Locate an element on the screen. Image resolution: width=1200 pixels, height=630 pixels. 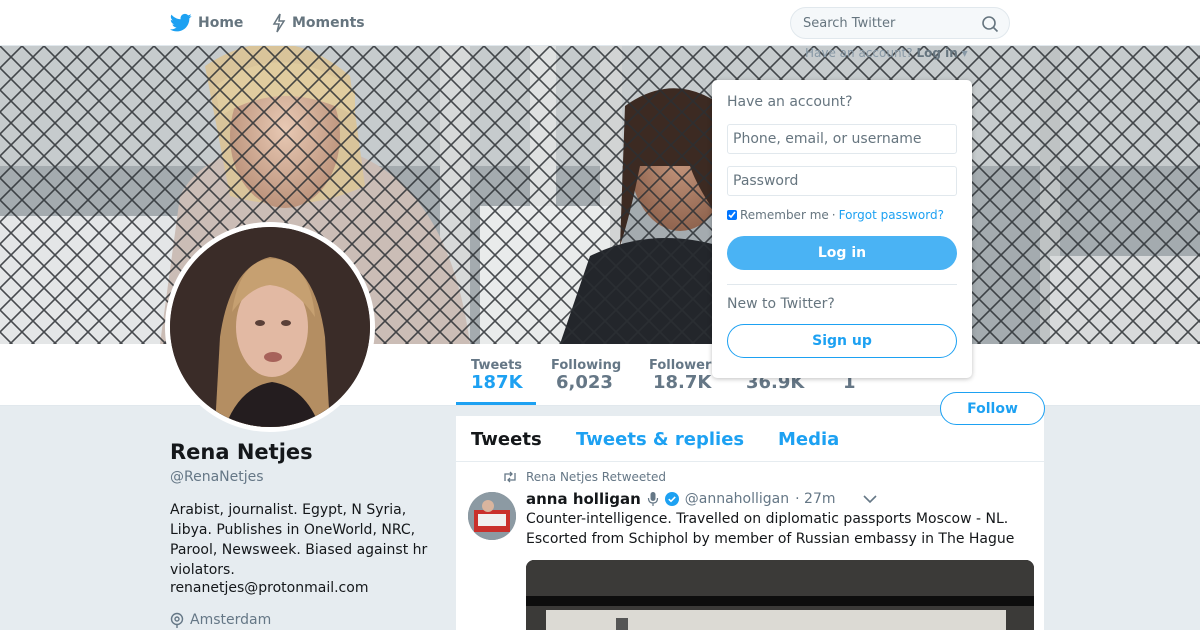
tab-tweets-replies: Tweets & replies is located at coordinates (660, 439).